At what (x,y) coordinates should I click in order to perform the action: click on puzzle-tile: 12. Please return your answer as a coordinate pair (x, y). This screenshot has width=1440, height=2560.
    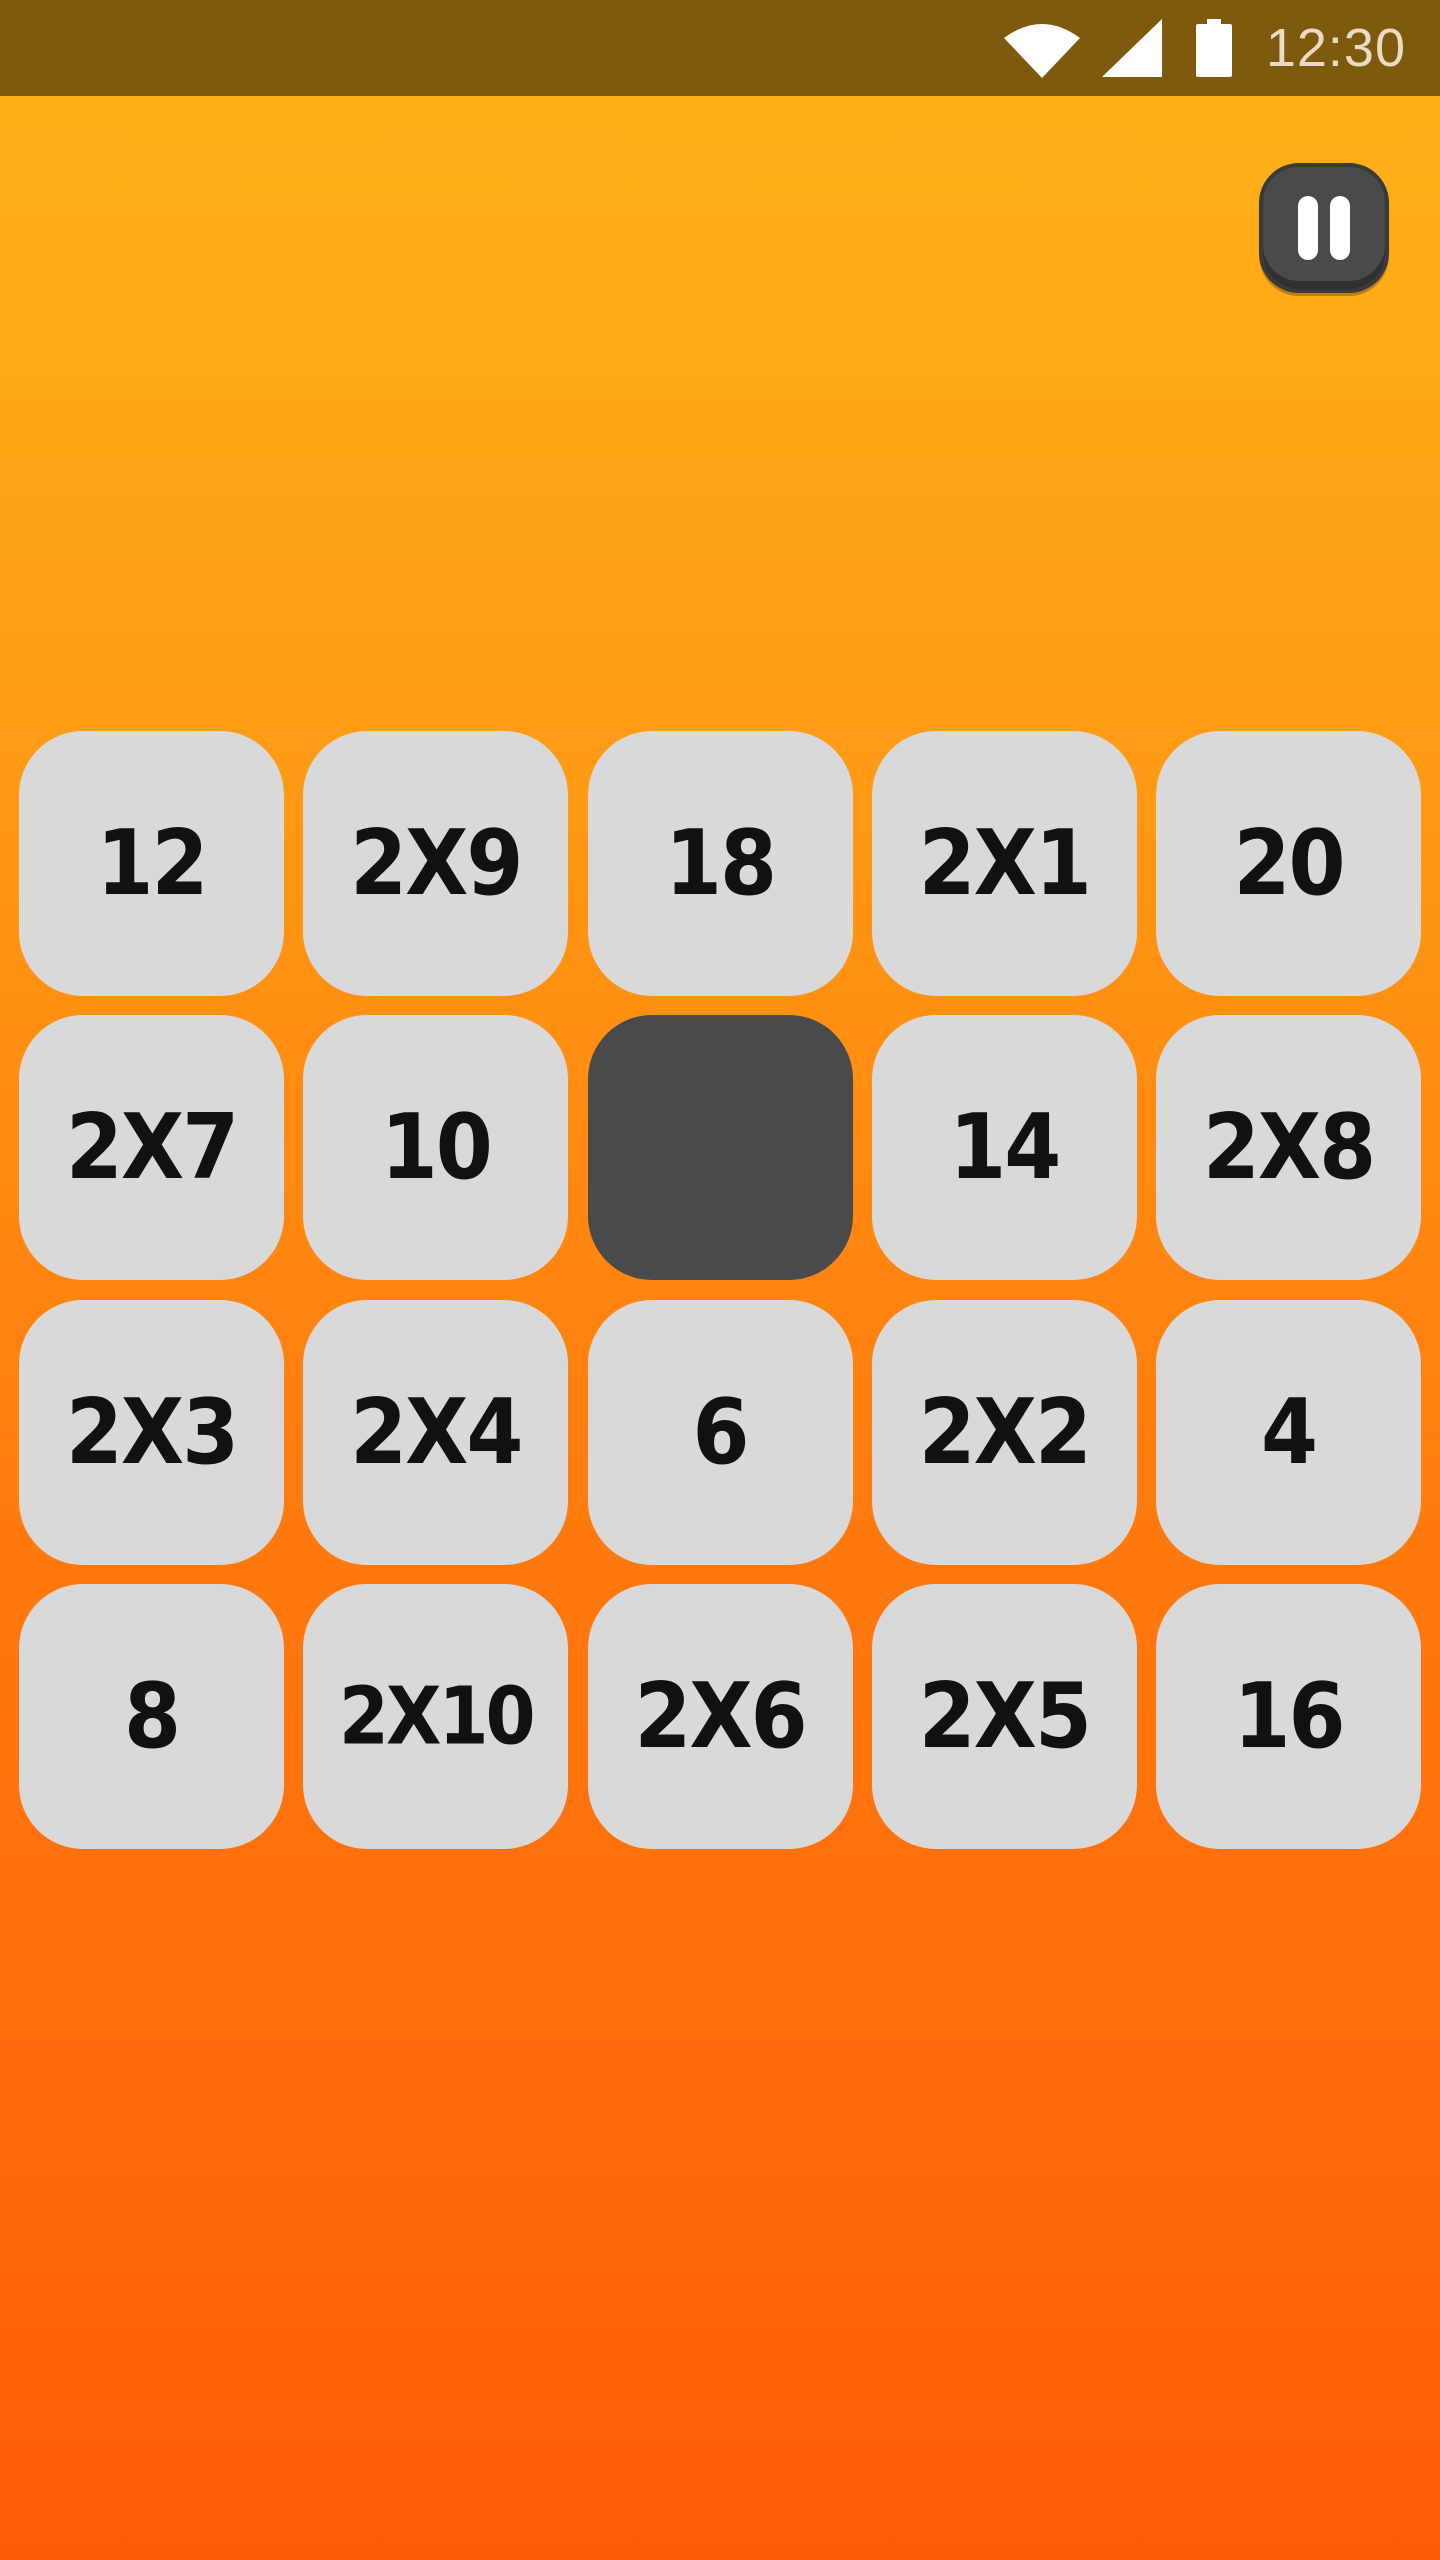
    Looking at the image, I should click on (151, 863).